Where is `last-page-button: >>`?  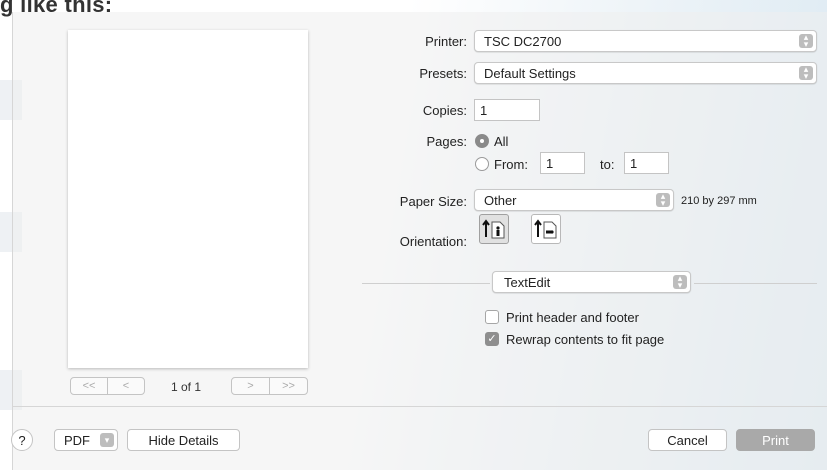
last-page-button: >> is located at coordinates (288, 386).